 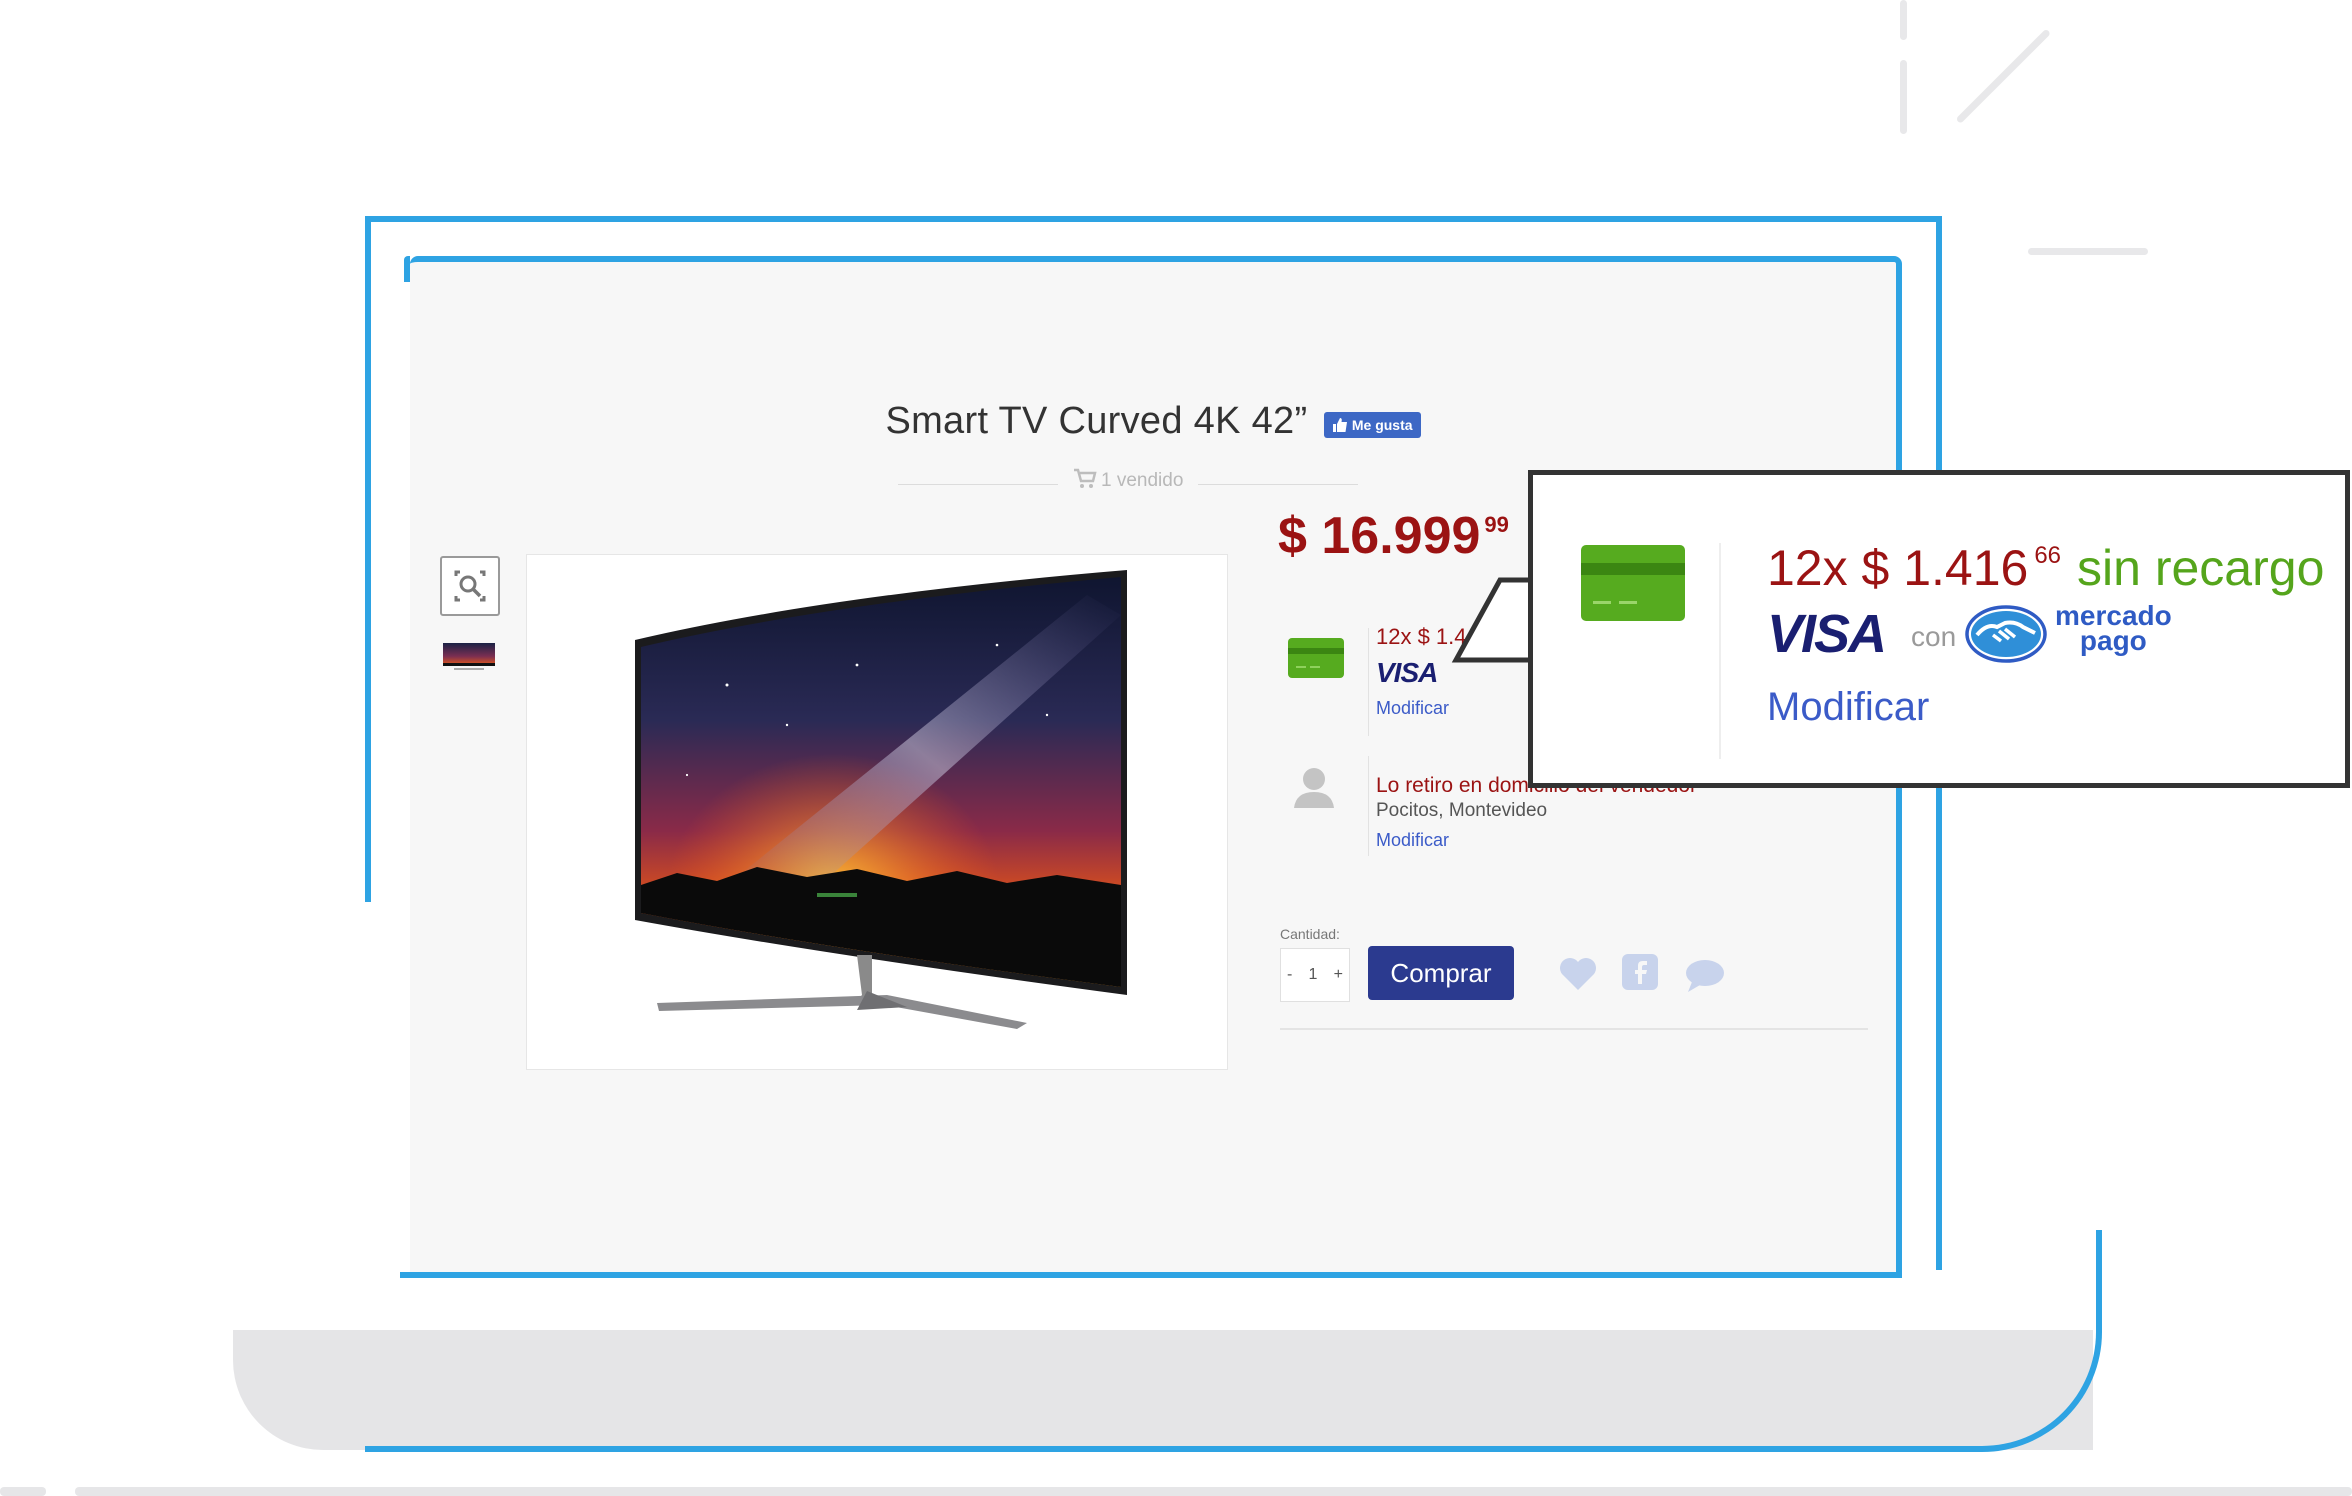 What do you see at coordinates (1096, 421) in the screenshot?
I see `page-title: Smart TV Curved 4K 42”` at bounding box center [1096, 421].